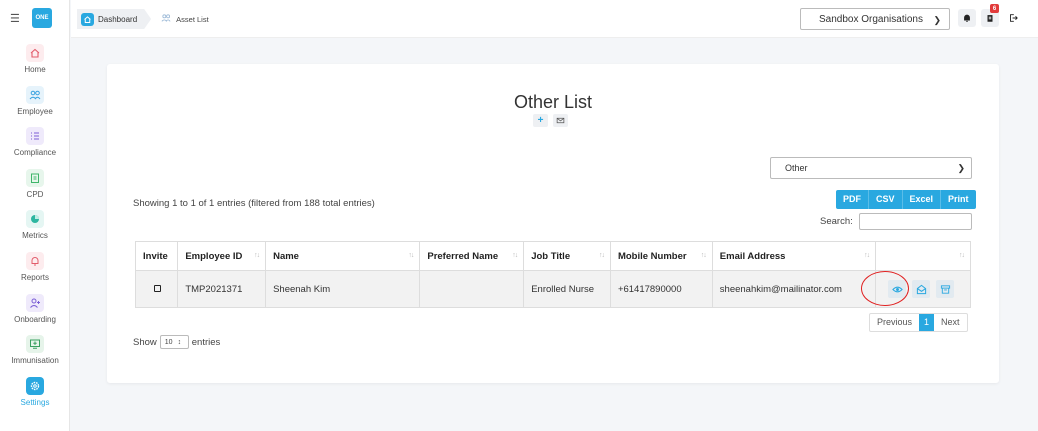 This screenshot has width=1038, height=431. What do you see at coordinates (35, 397) in the screenshot?
I see `sidebar-item-settings: Settings` at bounding box center [35, 397].